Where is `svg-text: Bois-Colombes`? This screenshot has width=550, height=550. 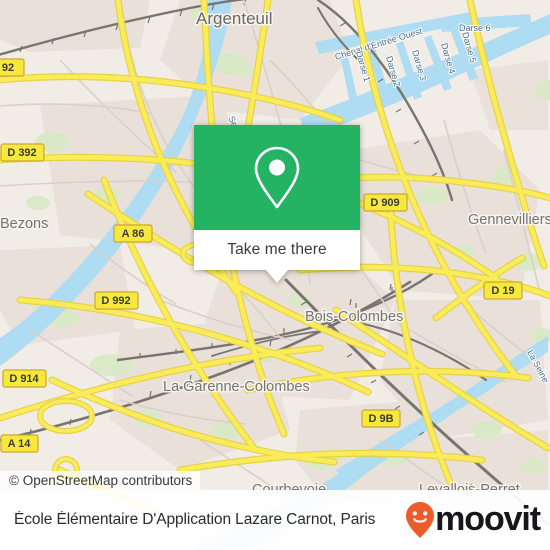
svg-text: Bois-Colombes is located at coordinates (354, 317).